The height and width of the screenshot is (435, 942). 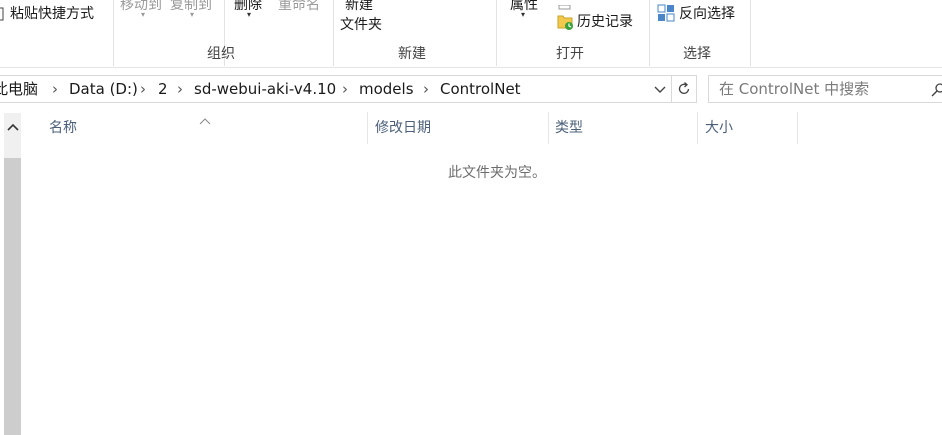 What do you see at coordinates (63, 128) in the screenshot?
I see `column-header-name: 名称` at bounding box center [63, 128].